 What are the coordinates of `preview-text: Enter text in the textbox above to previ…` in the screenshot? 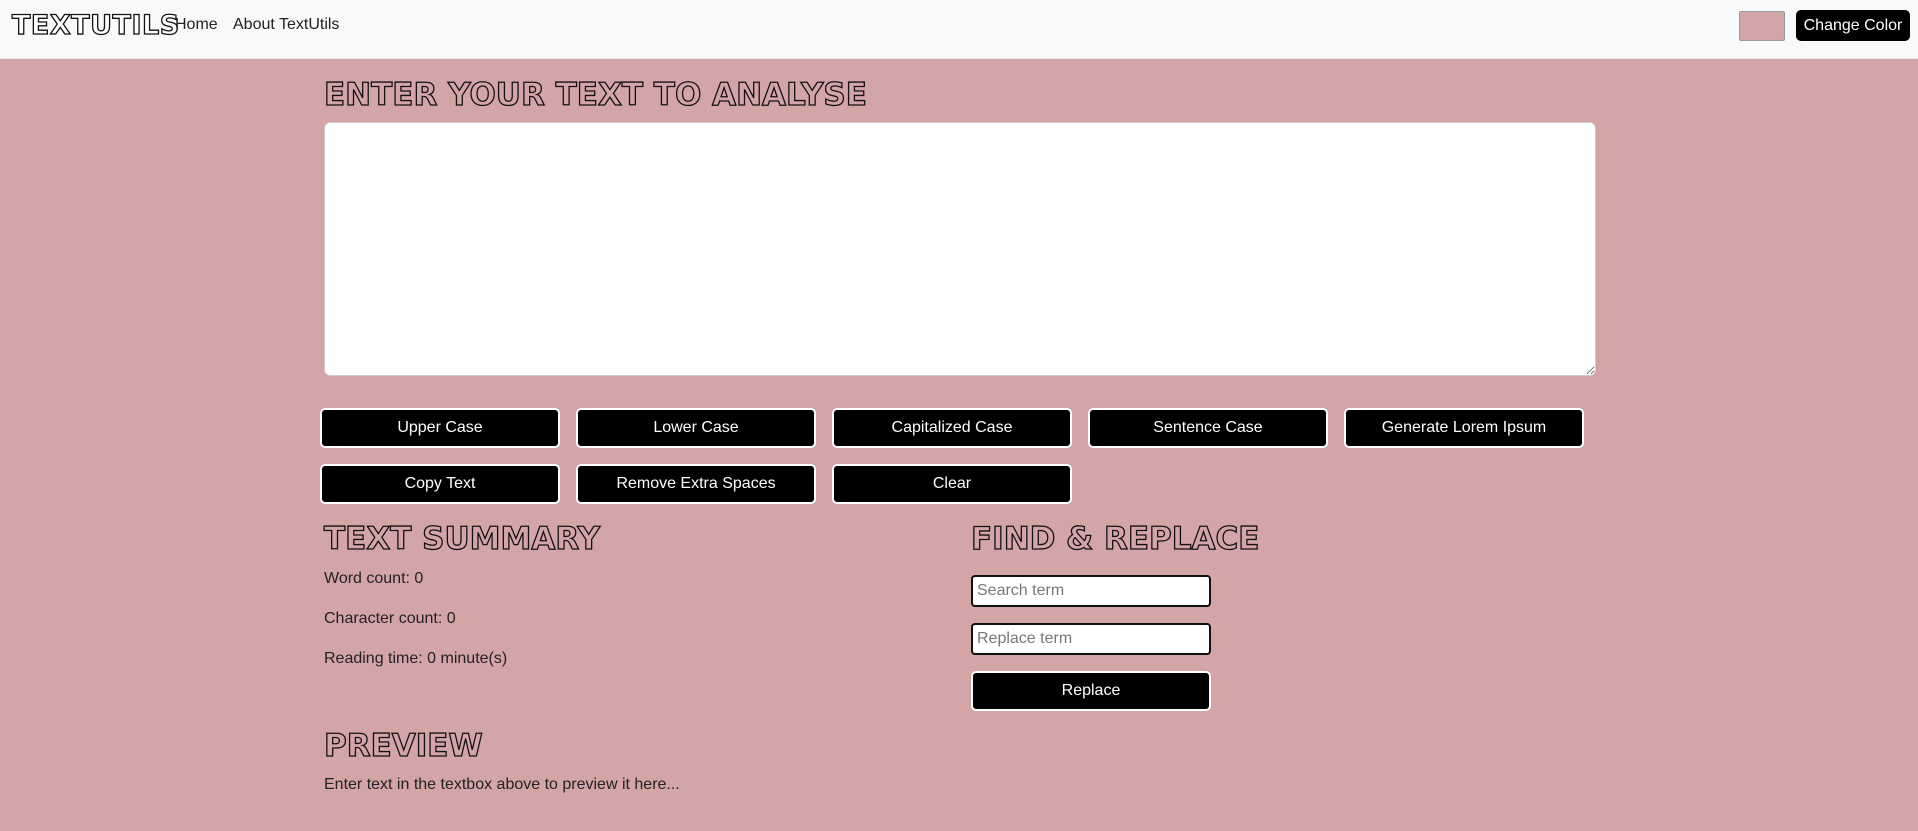 It's located at (502, 784).